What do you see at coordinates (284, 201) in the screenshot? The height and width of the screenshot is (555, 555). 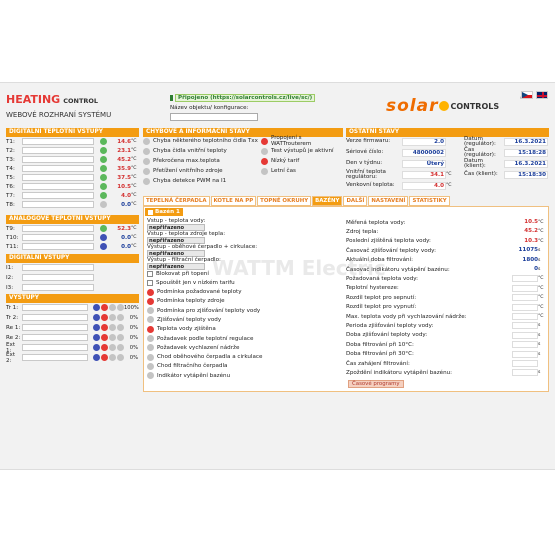 I see `tab-topné-okruhy: TOPNÉ OKRUHY` at bounding box center [284, 201].